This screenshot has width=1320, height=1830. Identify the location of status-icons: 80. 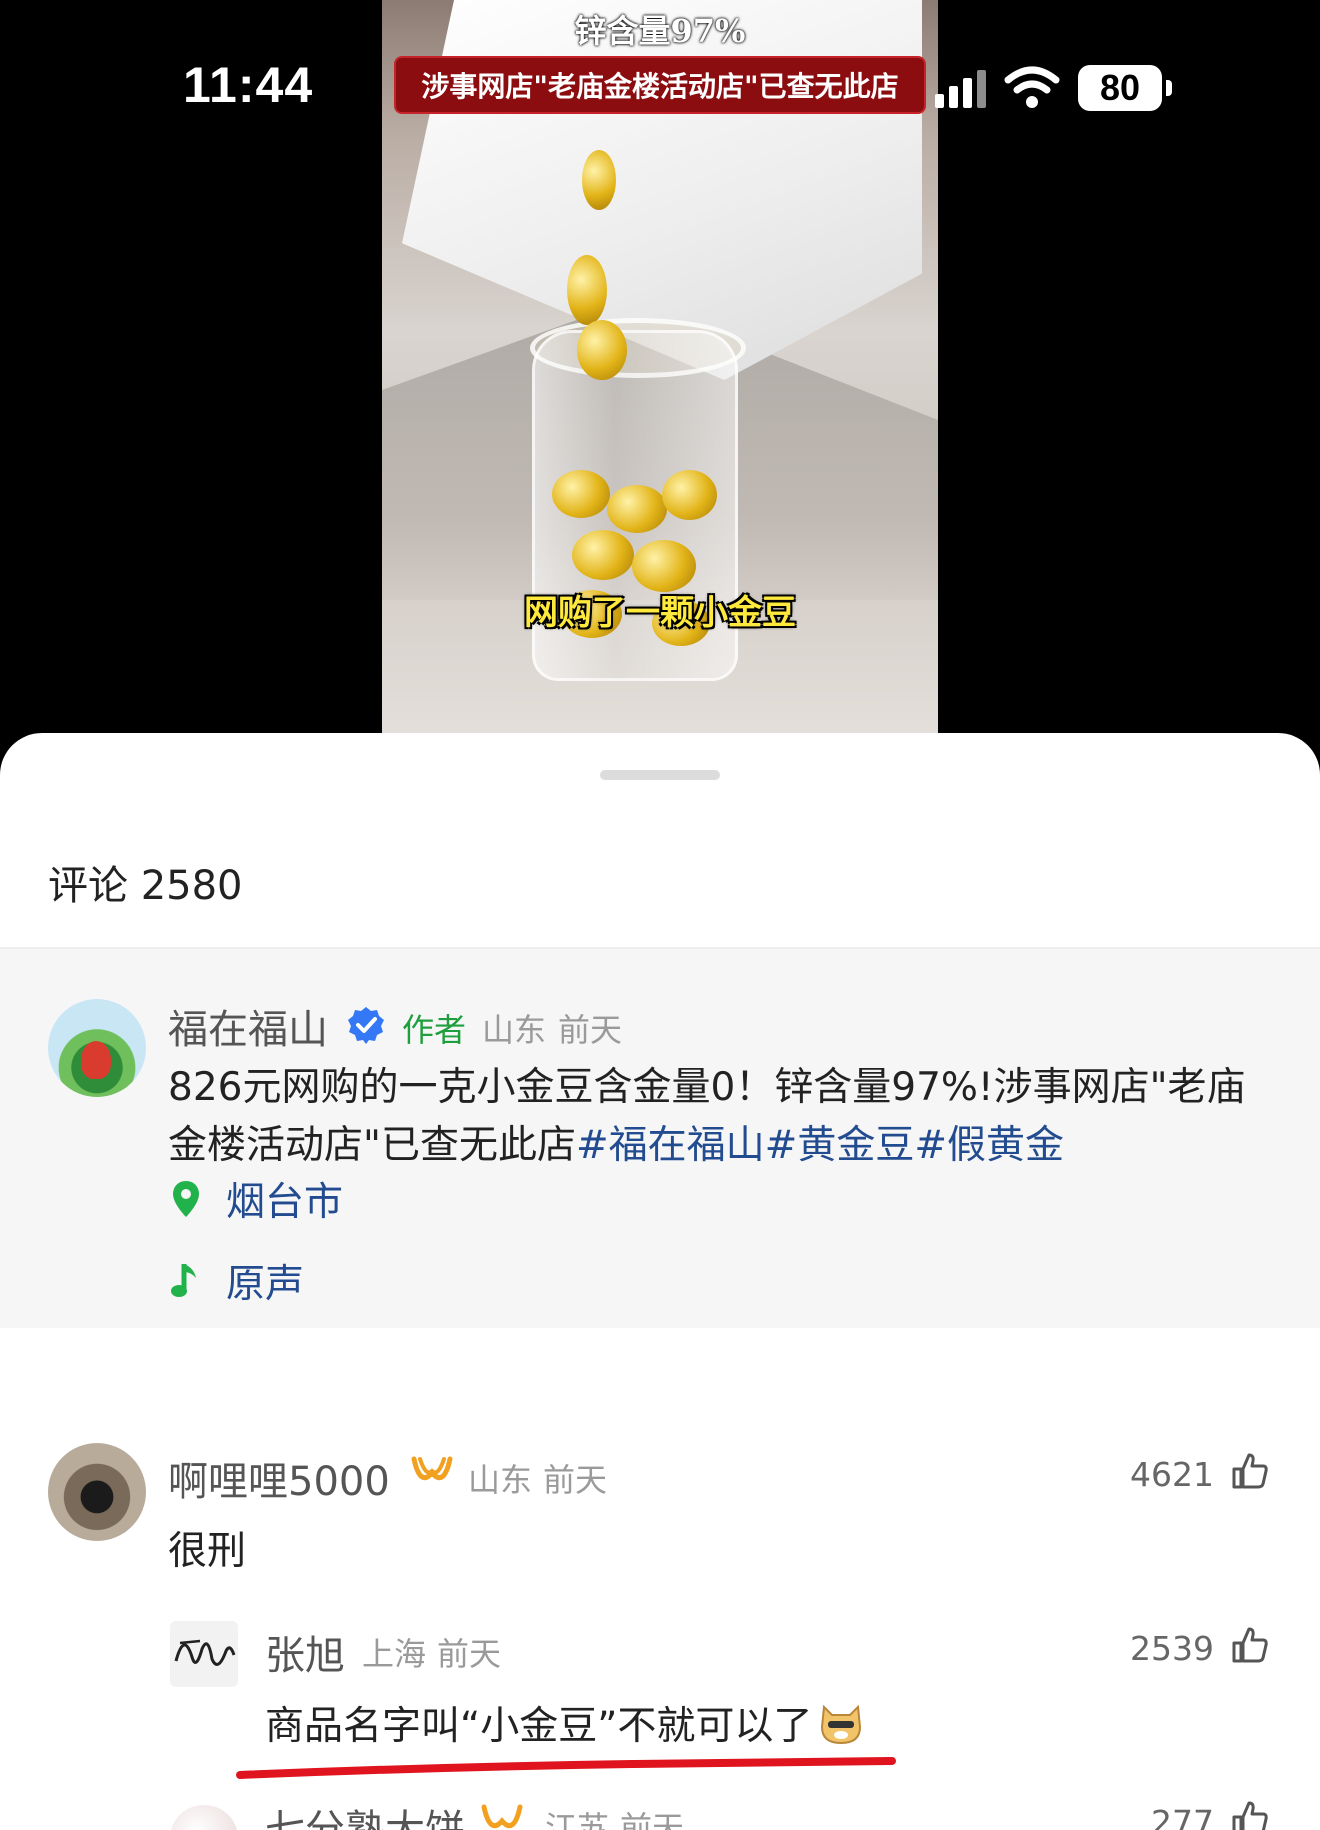
(1053, 88).